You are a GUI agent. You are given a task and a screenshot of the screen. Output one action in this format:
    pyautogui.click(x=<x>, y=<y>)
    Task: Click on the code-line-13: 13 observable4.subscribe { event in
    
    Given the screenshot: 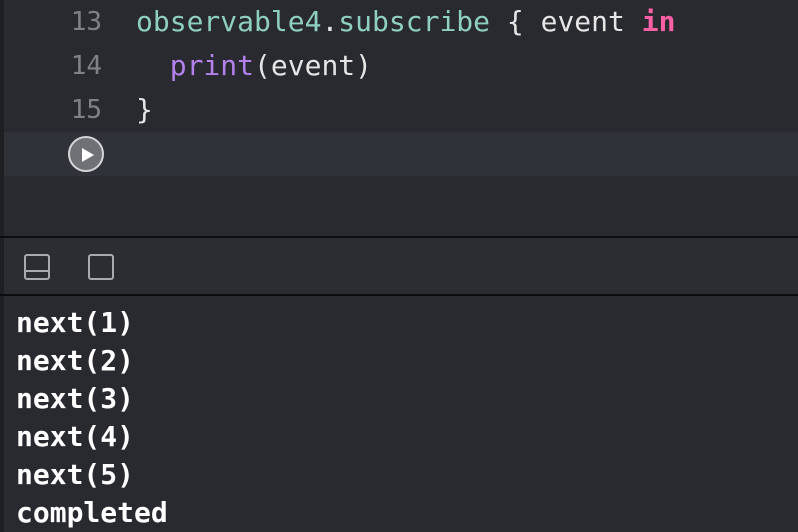 What is the action you would take?
    pyautogui.click(x=401, y=22)
    